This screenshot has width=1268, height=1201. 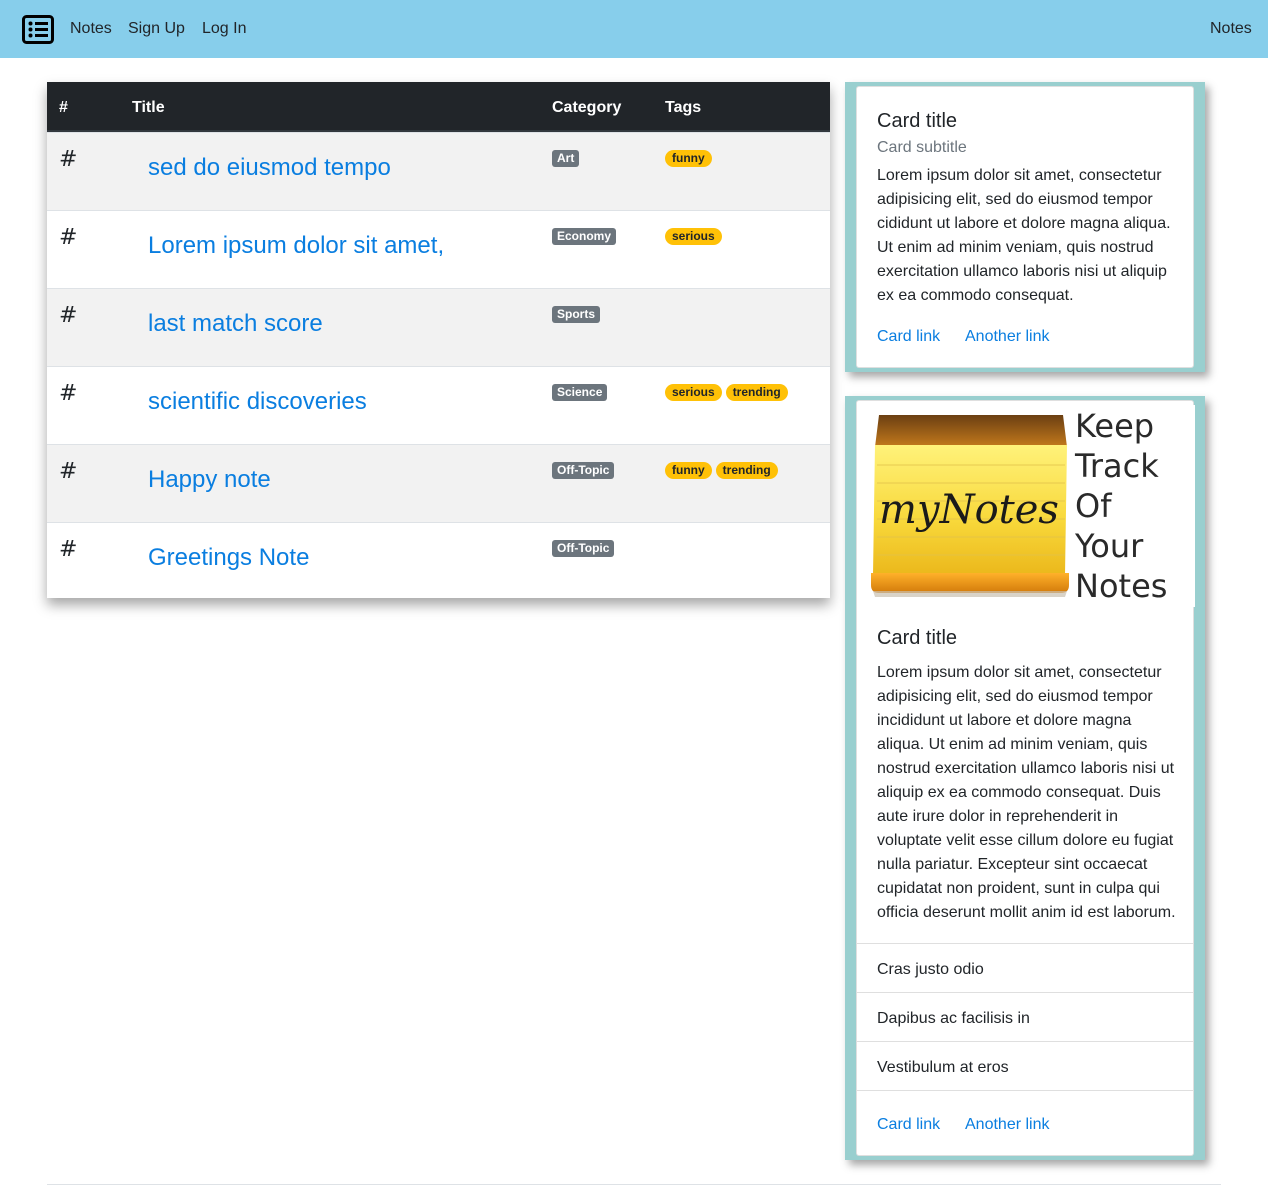 I want to click on list-item-text: Dapibus ac facilisis in, so click(x=953, y=1018).